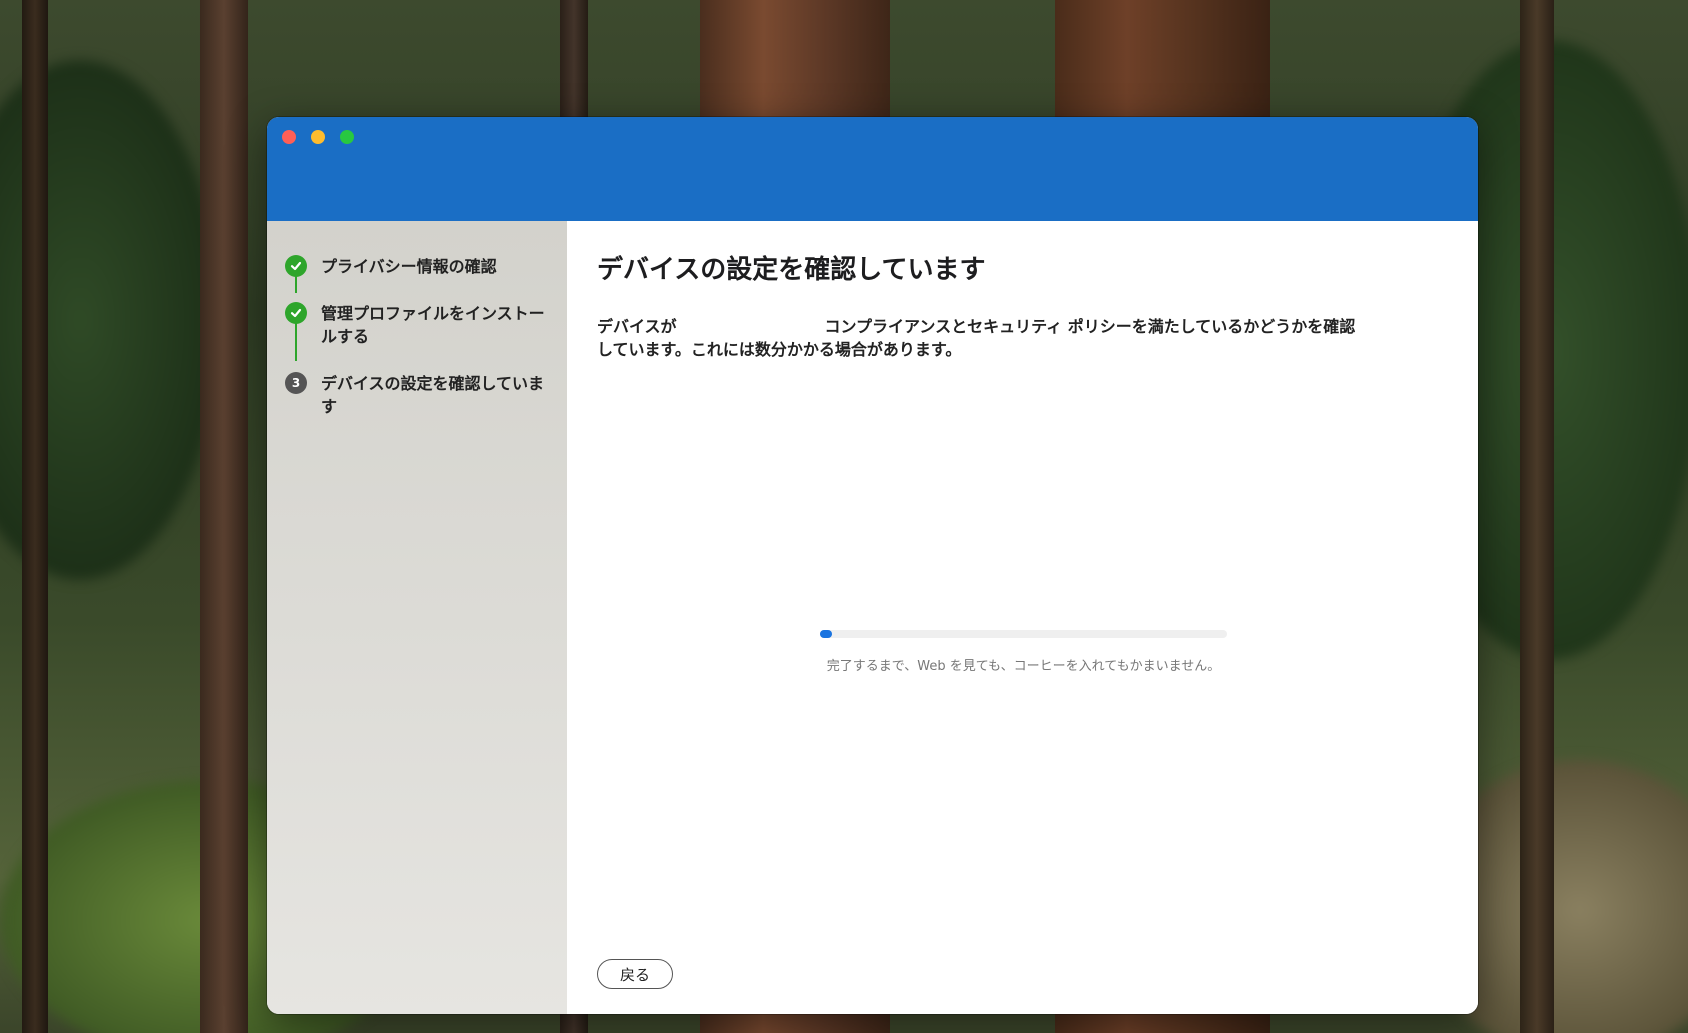 This screenshot has height=1033, width=1688. I want to click on description-text: デバイスが, so click(637, 326).